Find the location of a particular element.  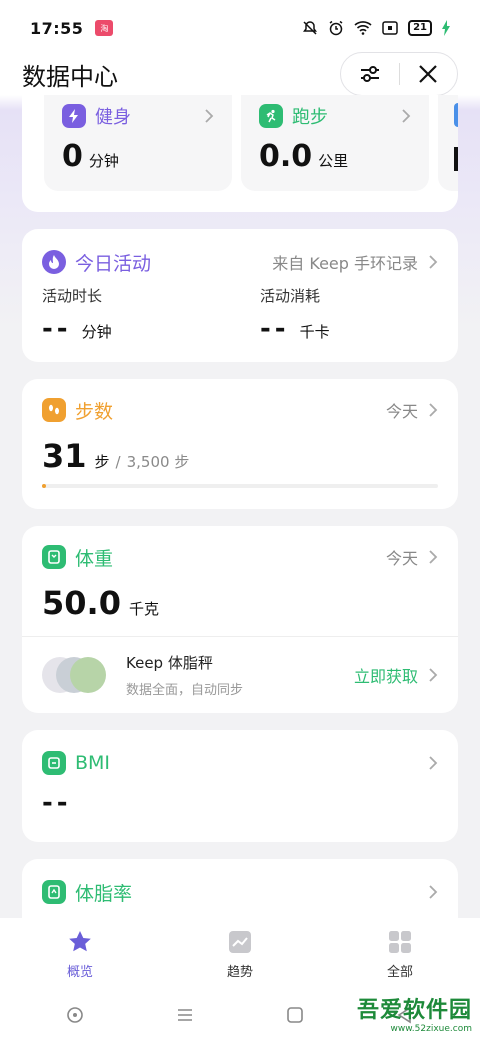

scale-icon is located at coordinates (54, 557).